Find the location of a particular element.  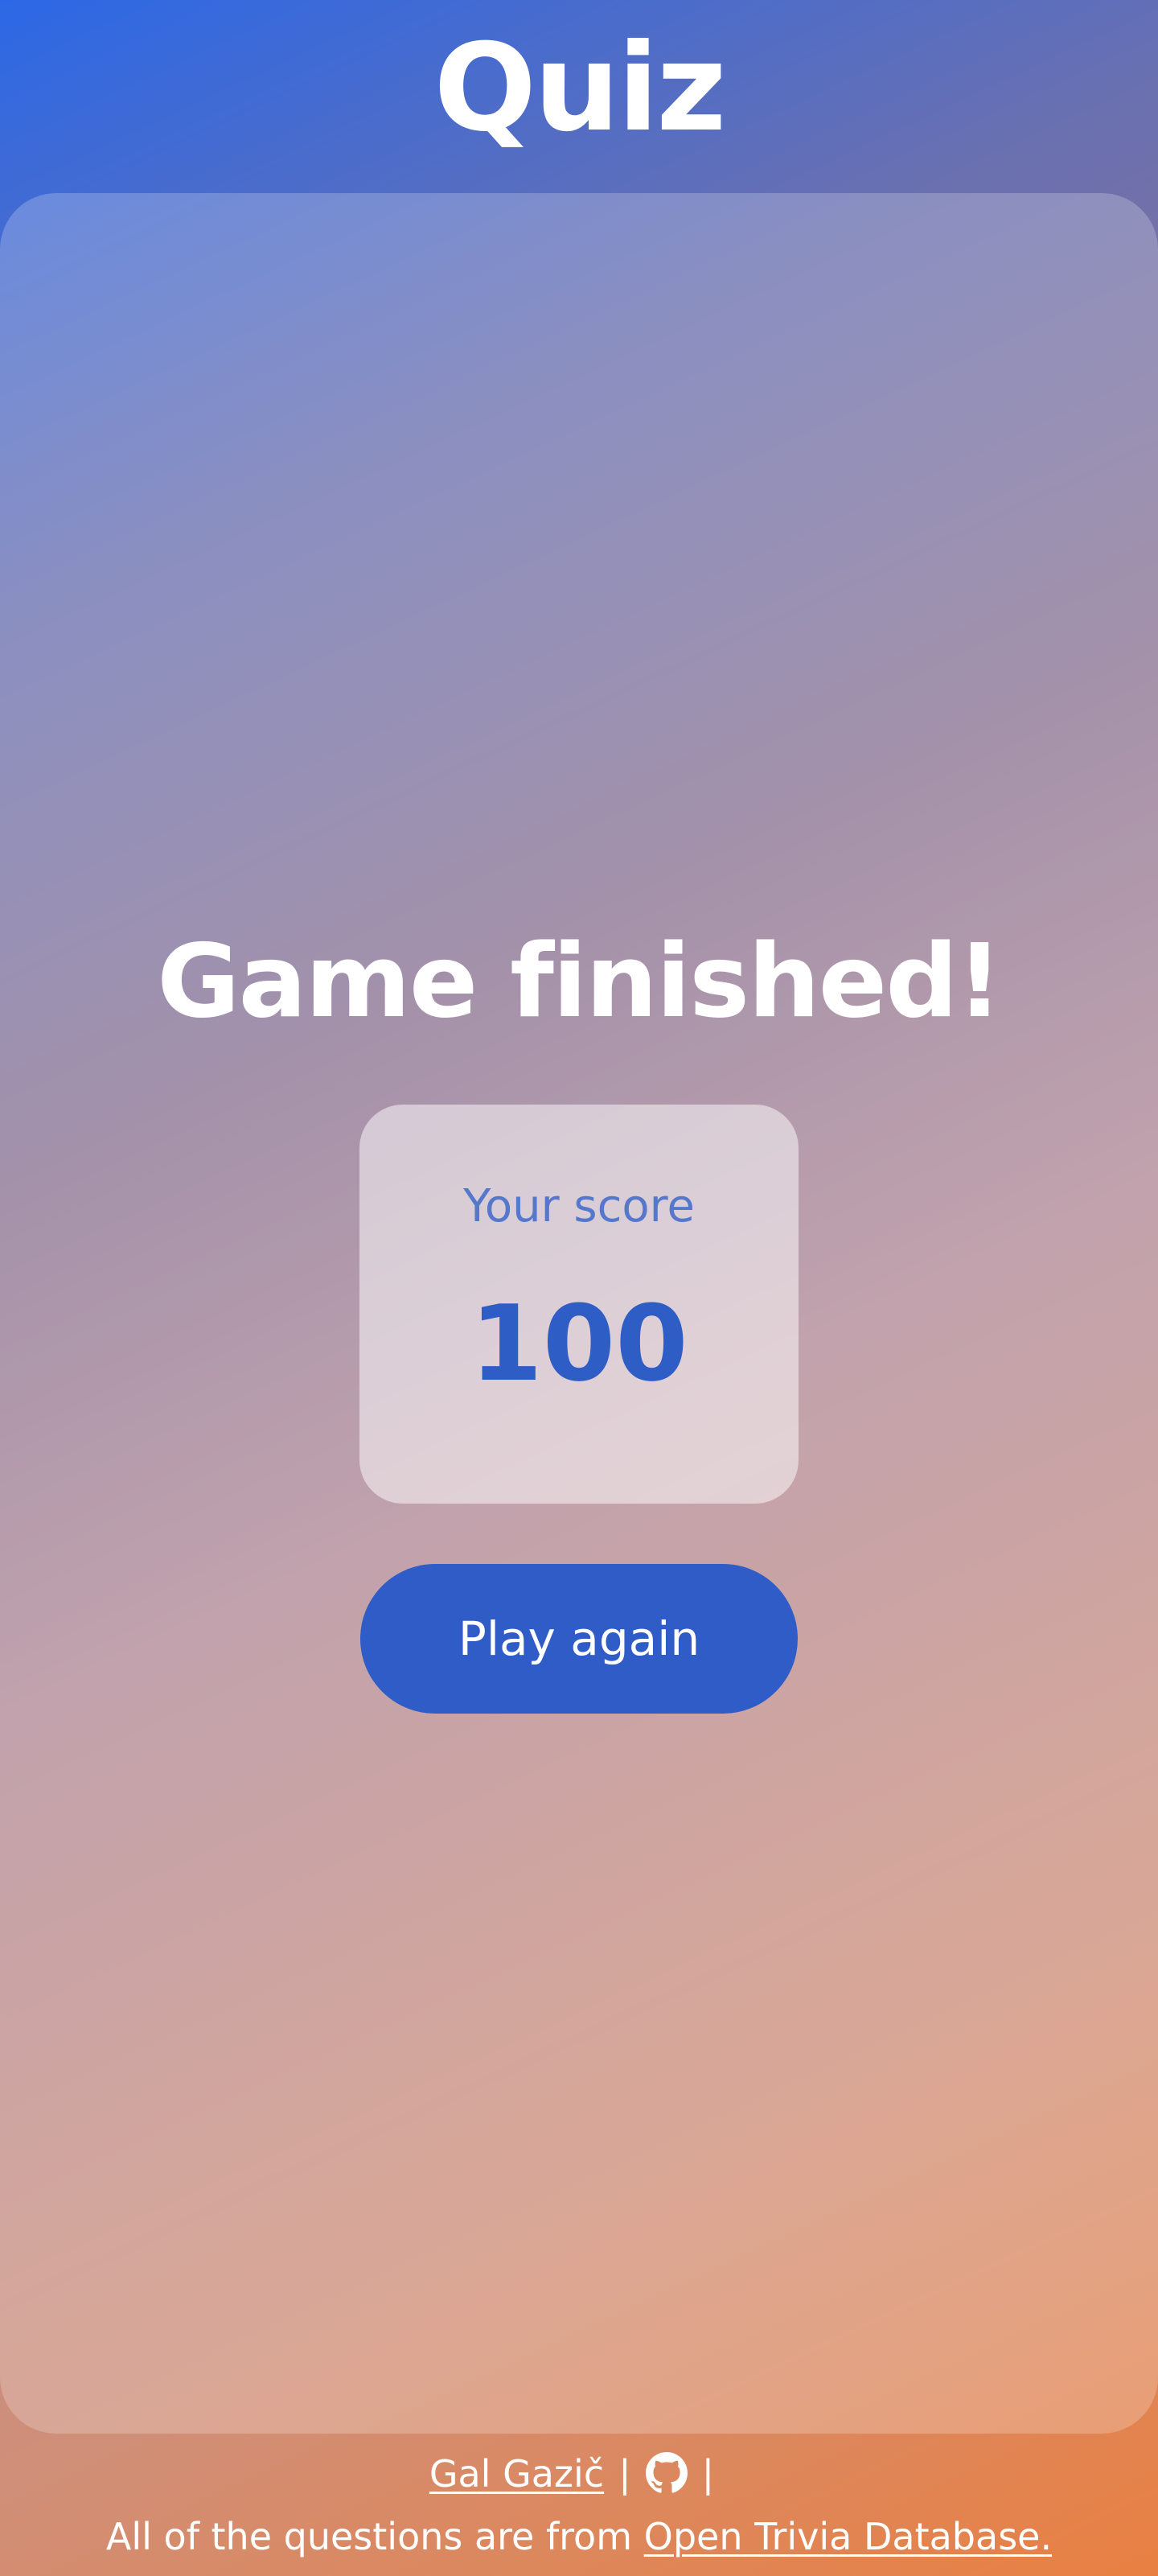

author-link: Gal Gazič is located at coordinates (516, 2474).